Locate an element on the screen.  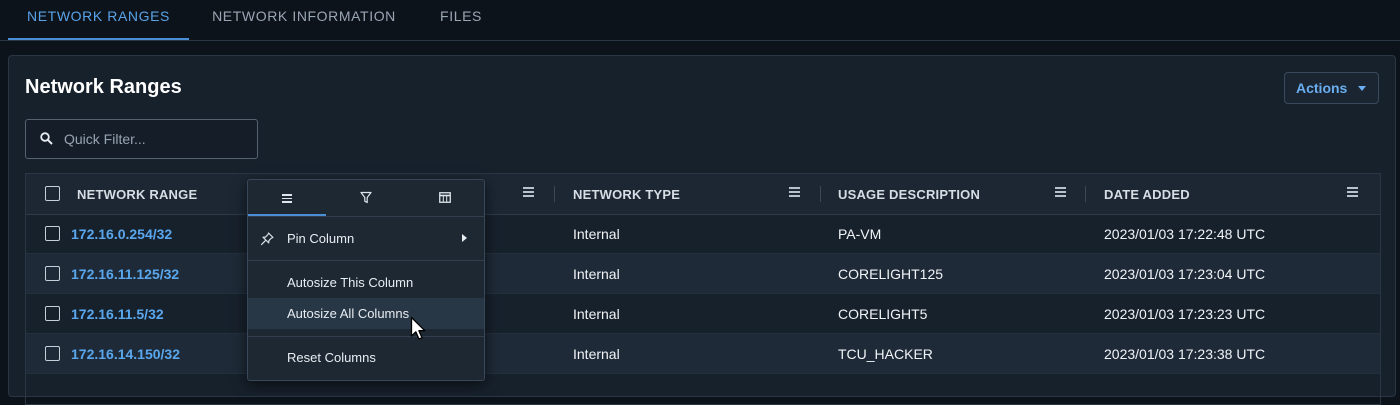
filter-icon is located at coordinates (366, 197).